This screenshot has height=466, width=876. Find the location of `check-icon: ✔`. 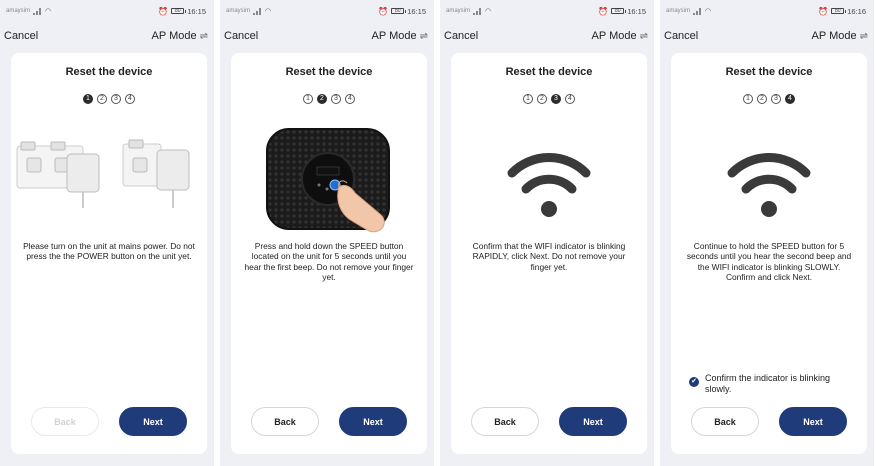

check-icon: ✔ is located at coordinates (694, 382).